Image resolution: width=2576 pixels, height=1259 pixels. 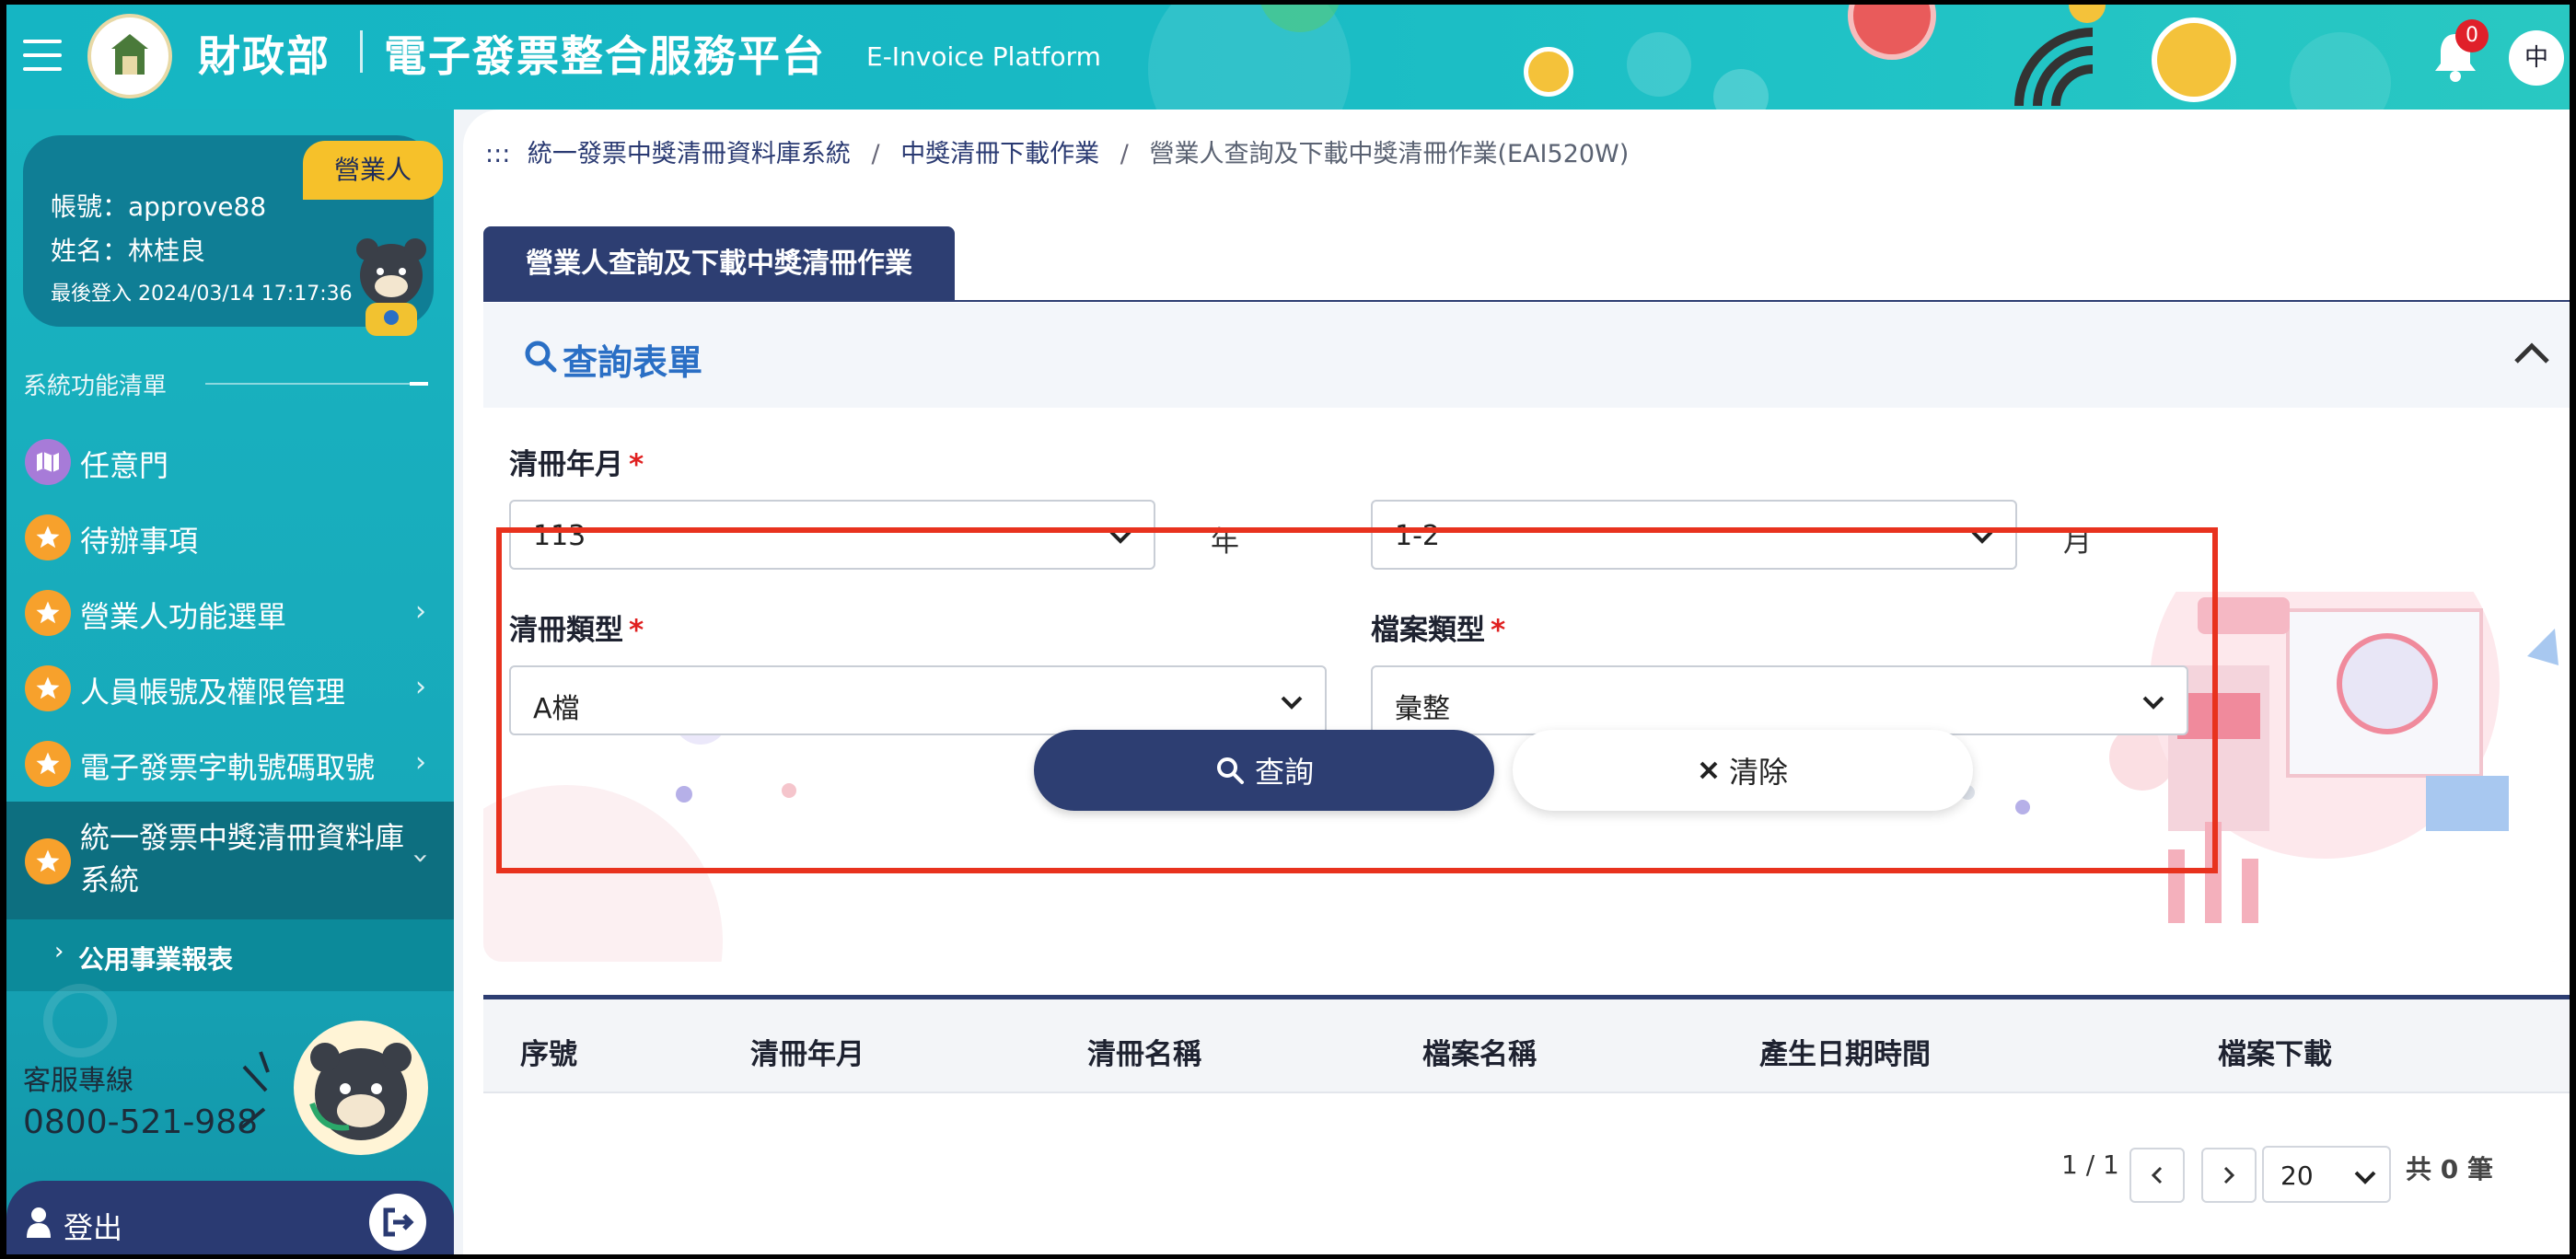 I want to click on breadcrumb-prefix: :::, so click(x=498, y=154).